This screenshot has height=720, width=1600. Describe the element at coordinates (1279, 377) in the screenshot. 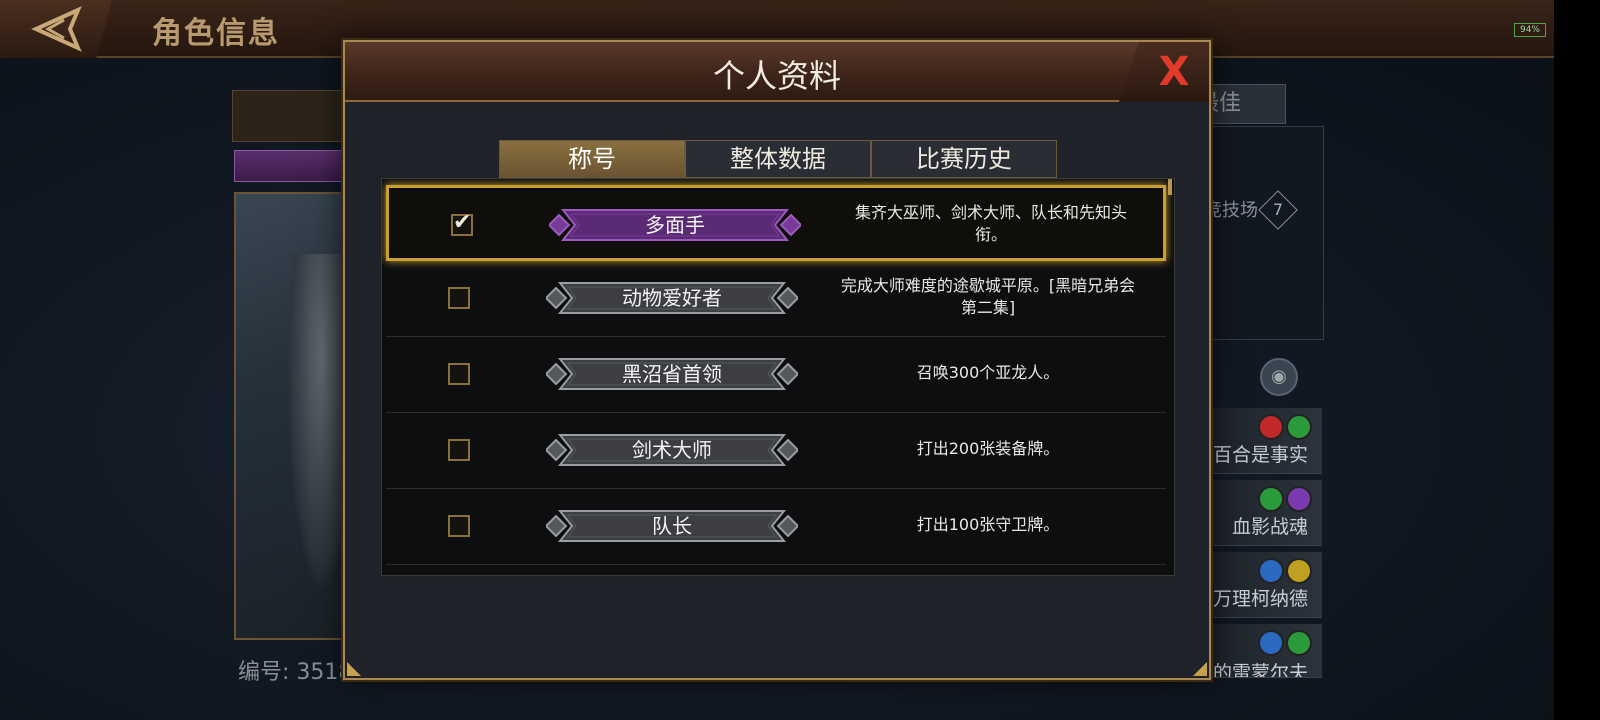

I see `eye-icon: ◉` at that location.